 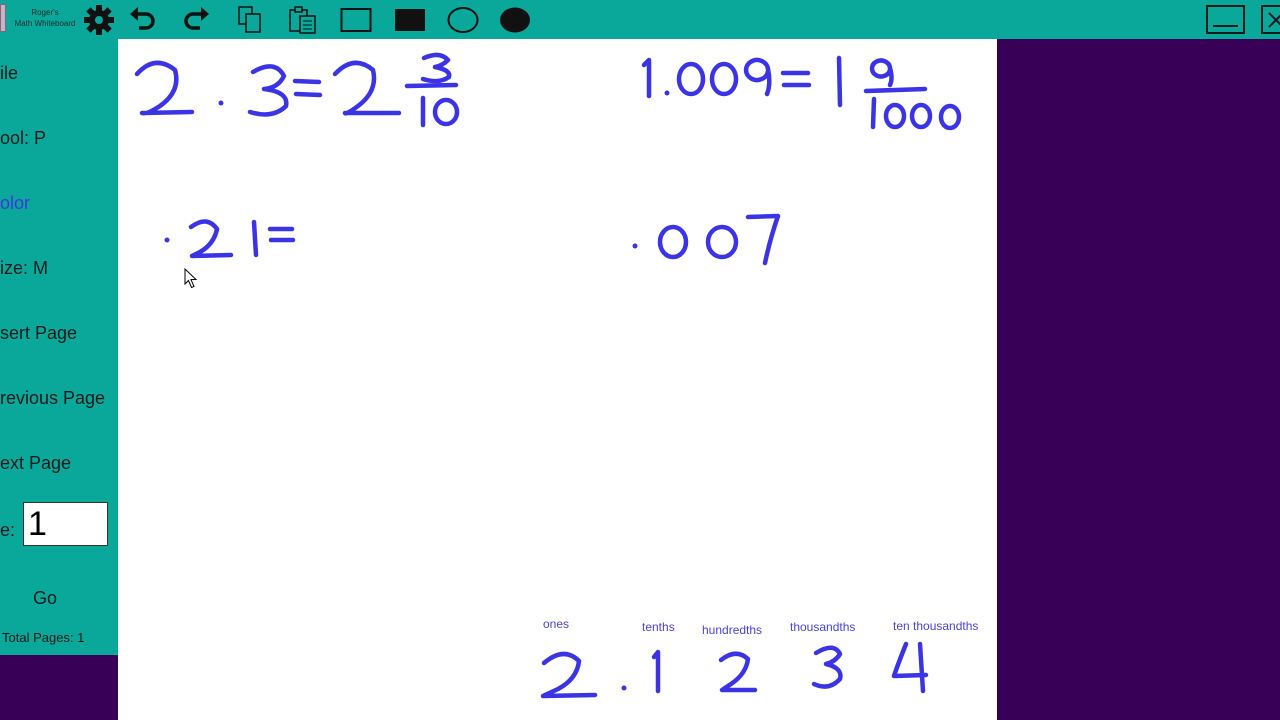 What do you see at coordinates (38, 333) in the screenshot?
I see `insert-page-button: sert Page` at bounding box center [38, 333].